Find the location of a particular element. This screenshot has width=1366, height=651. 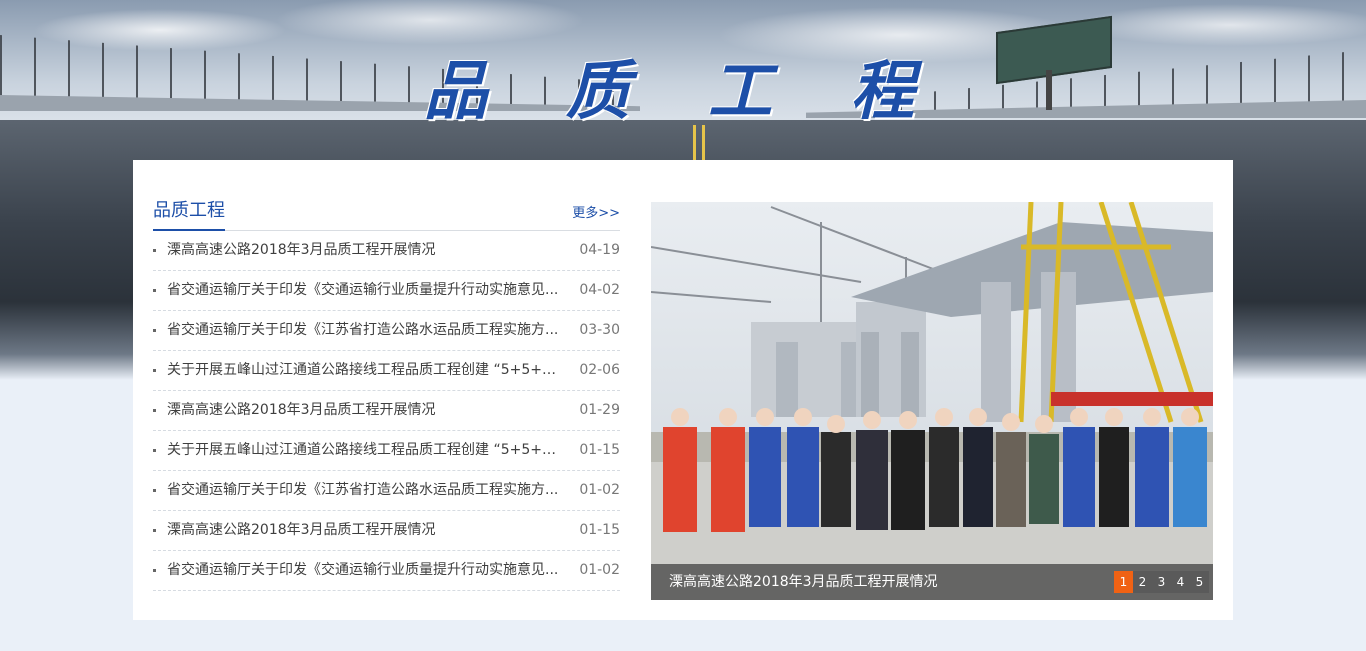

list-item: 溧高高速公路2018年3月品质工程开展情况 04-19 is located at coordinates (386, 251).